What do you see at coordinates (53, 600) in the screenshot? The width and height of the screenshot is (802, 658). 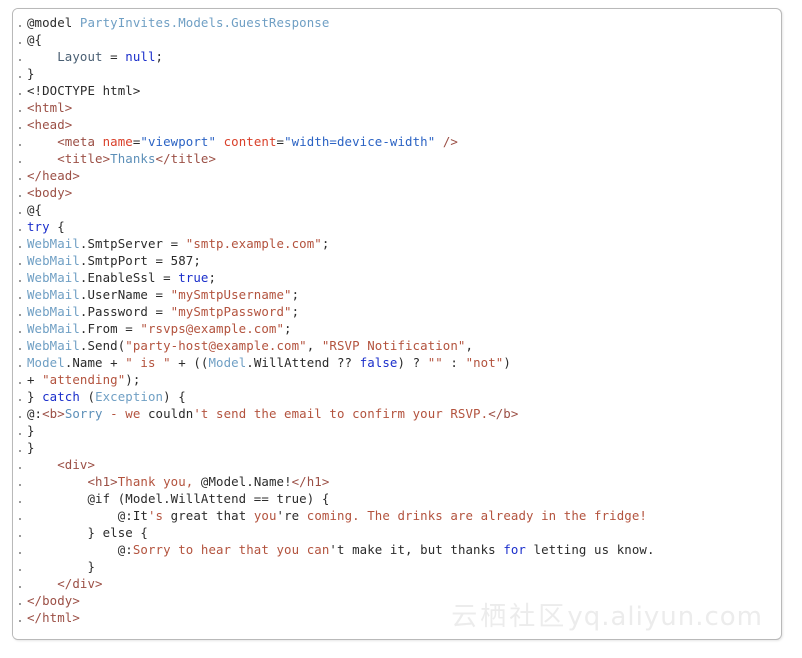 I see `code-line: </body>` at bounding box center [53, 600].